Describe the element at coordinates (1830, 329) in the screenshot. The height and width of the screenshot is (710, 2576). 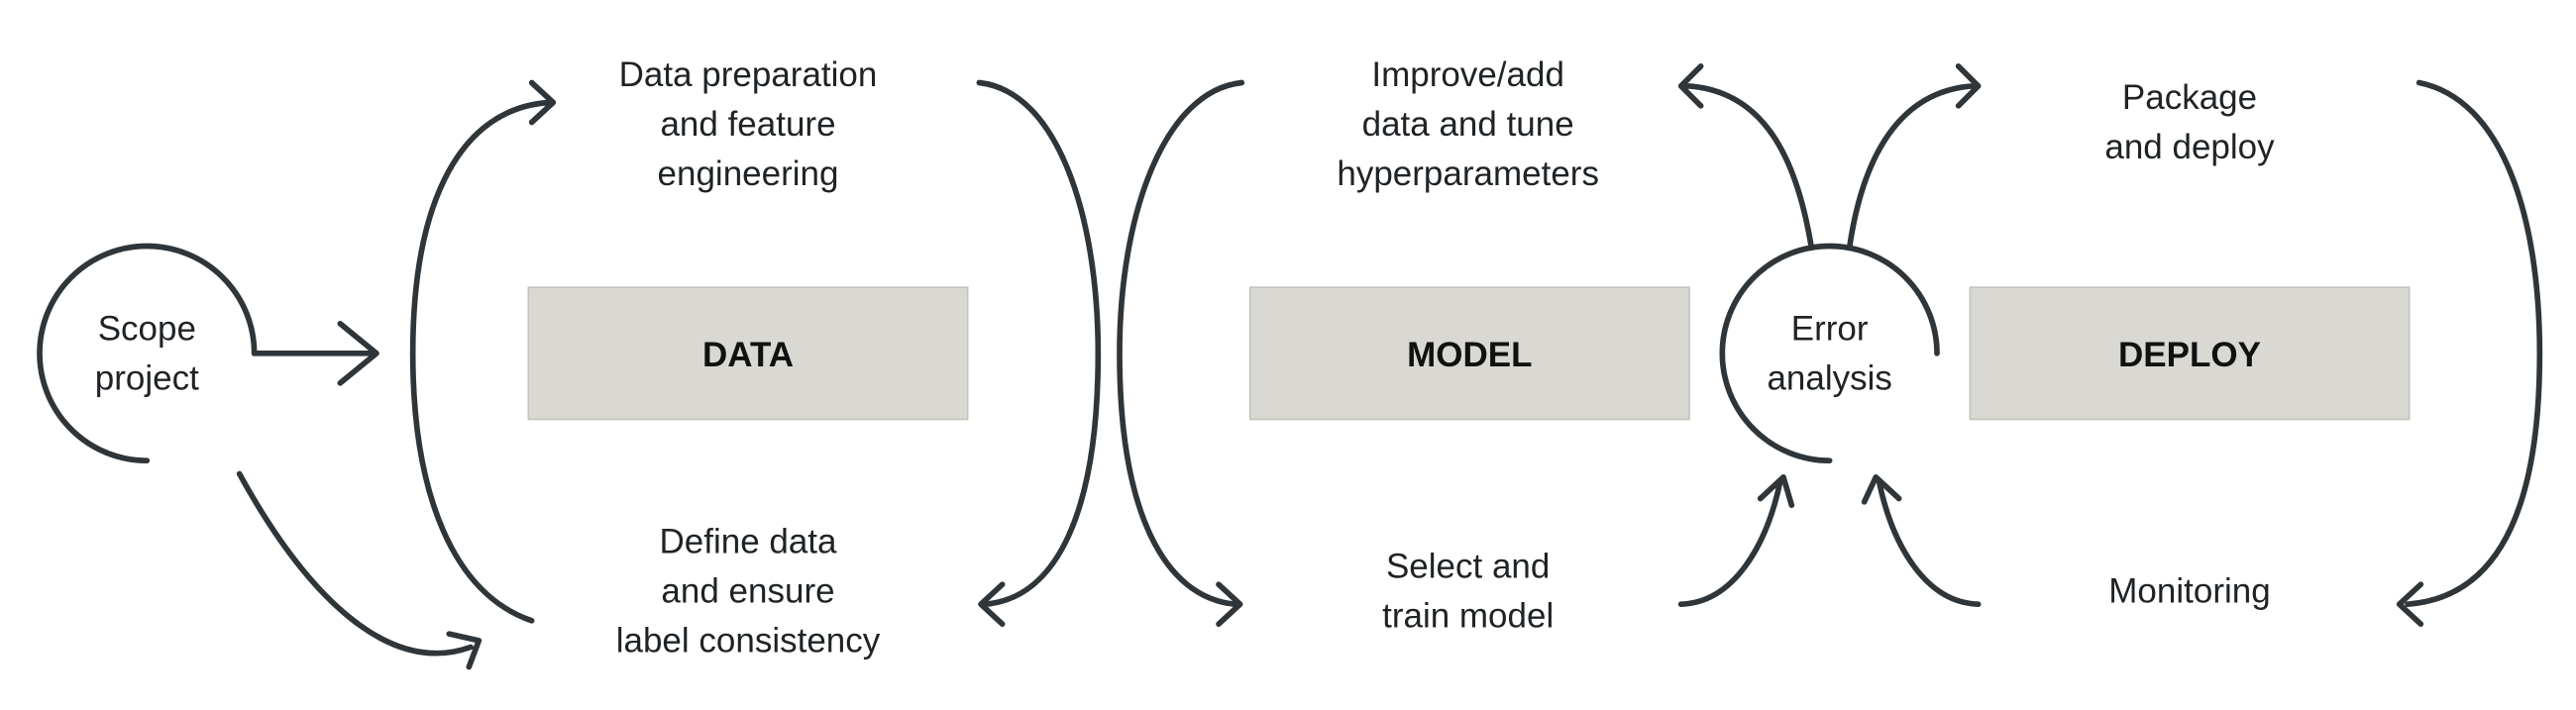
I see `error-label-1: Error` at that location.